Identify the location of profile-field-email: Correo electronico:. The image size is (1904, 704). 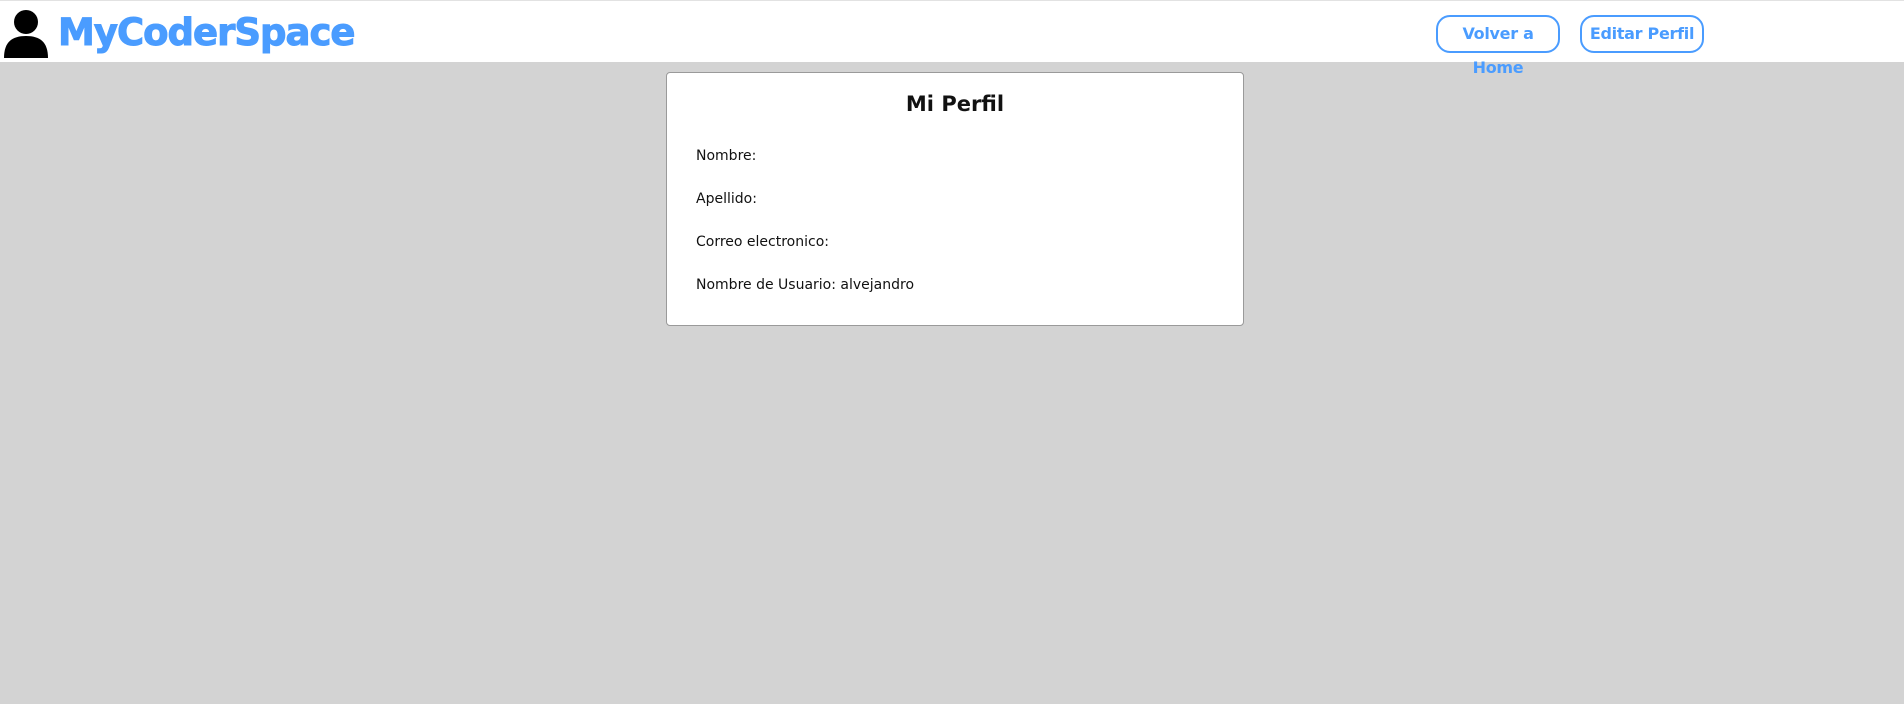
(762, 242).